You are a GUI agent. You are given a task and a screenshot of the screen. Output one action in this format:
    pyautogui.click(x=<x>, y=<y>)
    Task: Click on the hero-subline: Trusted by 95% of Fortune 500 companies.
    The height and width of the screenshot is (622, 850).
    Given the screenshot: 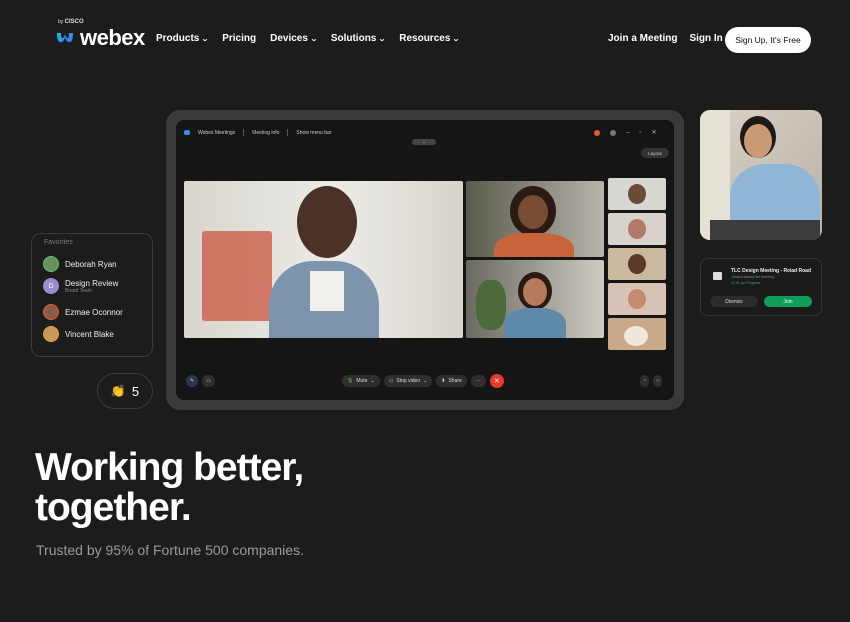 What is the action you would take?
    pyautogui.click(x=170, y=550)
    